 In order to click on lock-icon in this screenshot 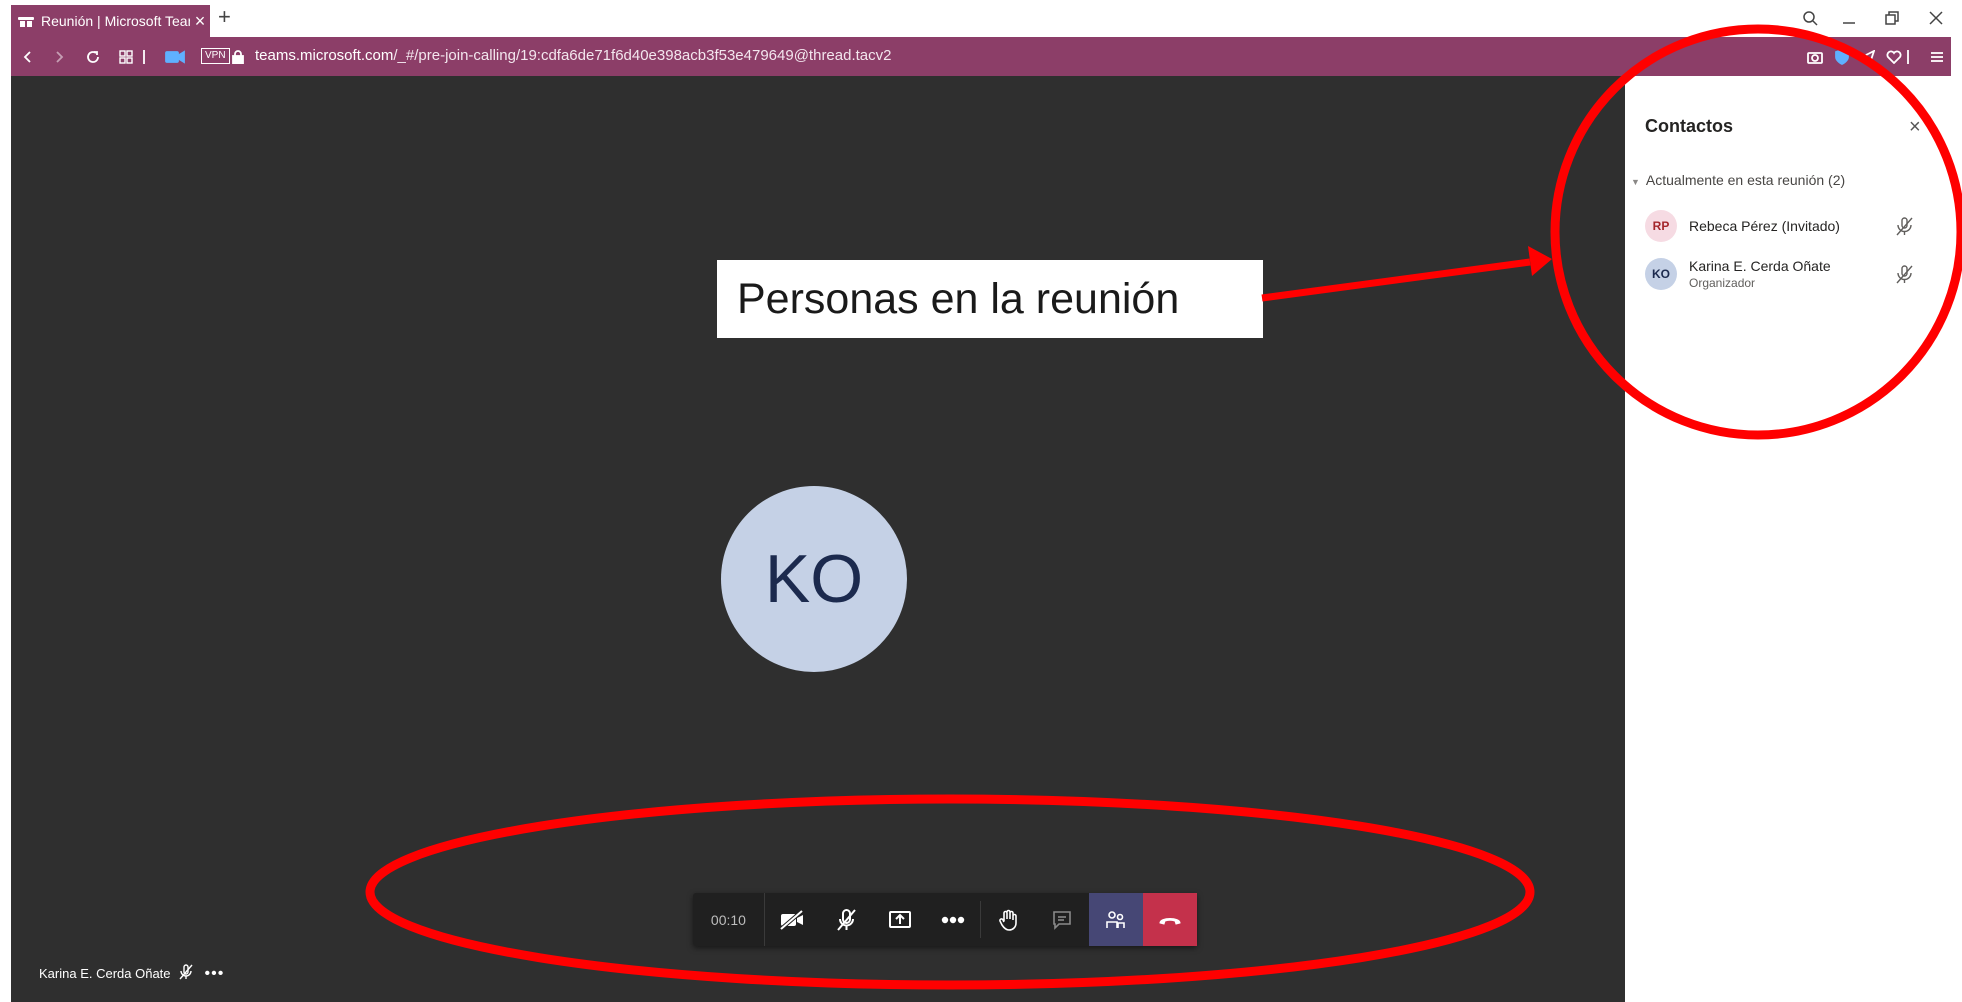, I will do `click(238, 57)`.